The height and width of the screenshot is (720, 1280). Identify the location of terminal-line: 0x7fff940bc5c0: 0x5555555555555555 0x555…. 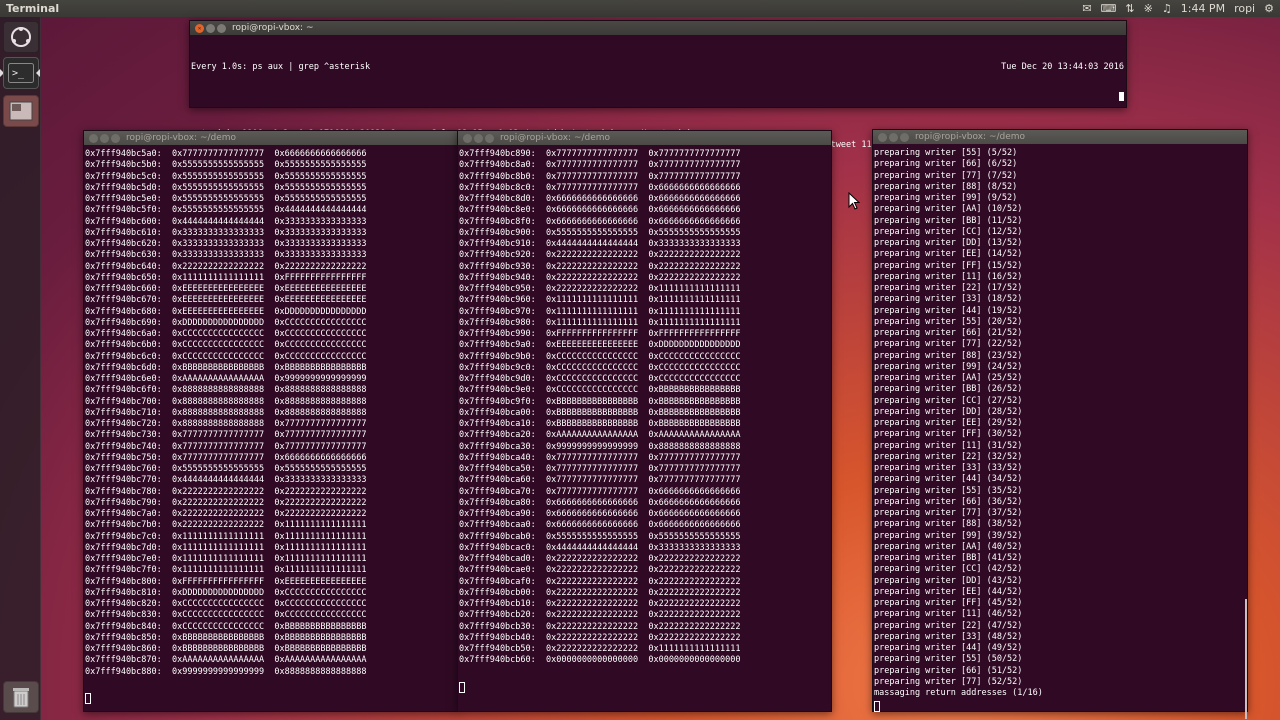
(226, 176).